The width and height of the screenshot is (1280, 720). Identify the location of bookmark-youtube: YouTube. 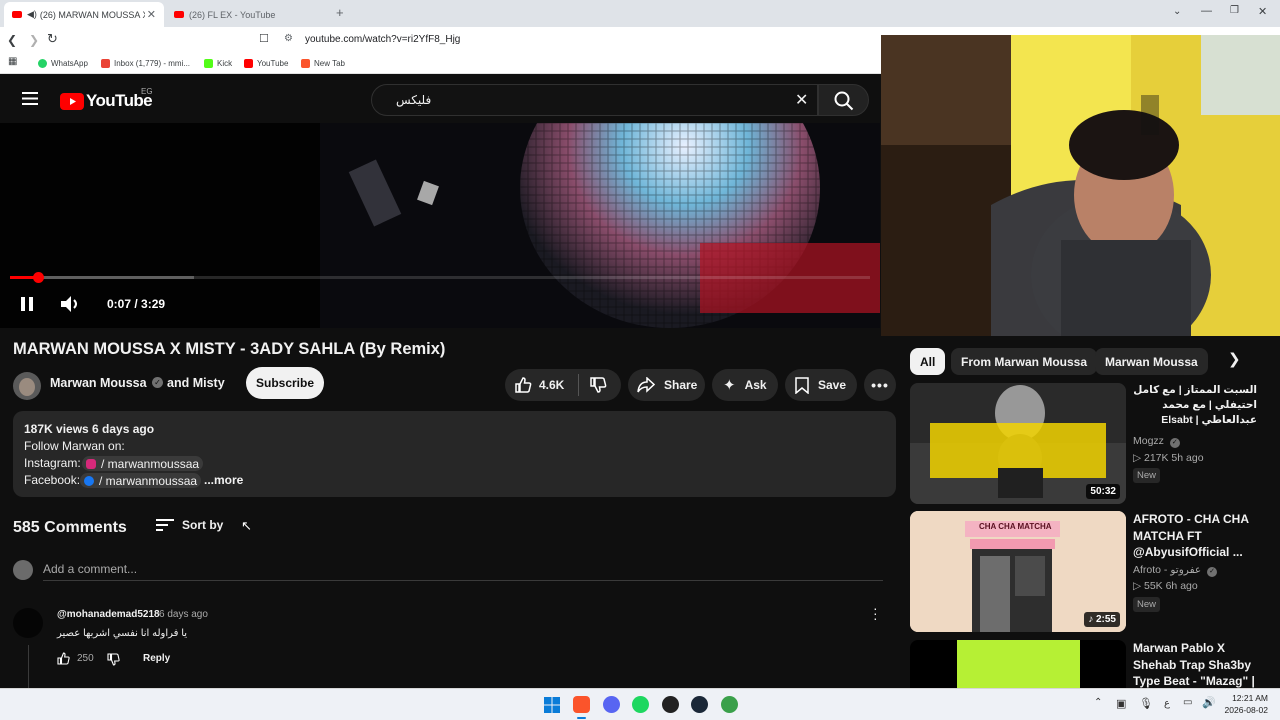
(266, 63).